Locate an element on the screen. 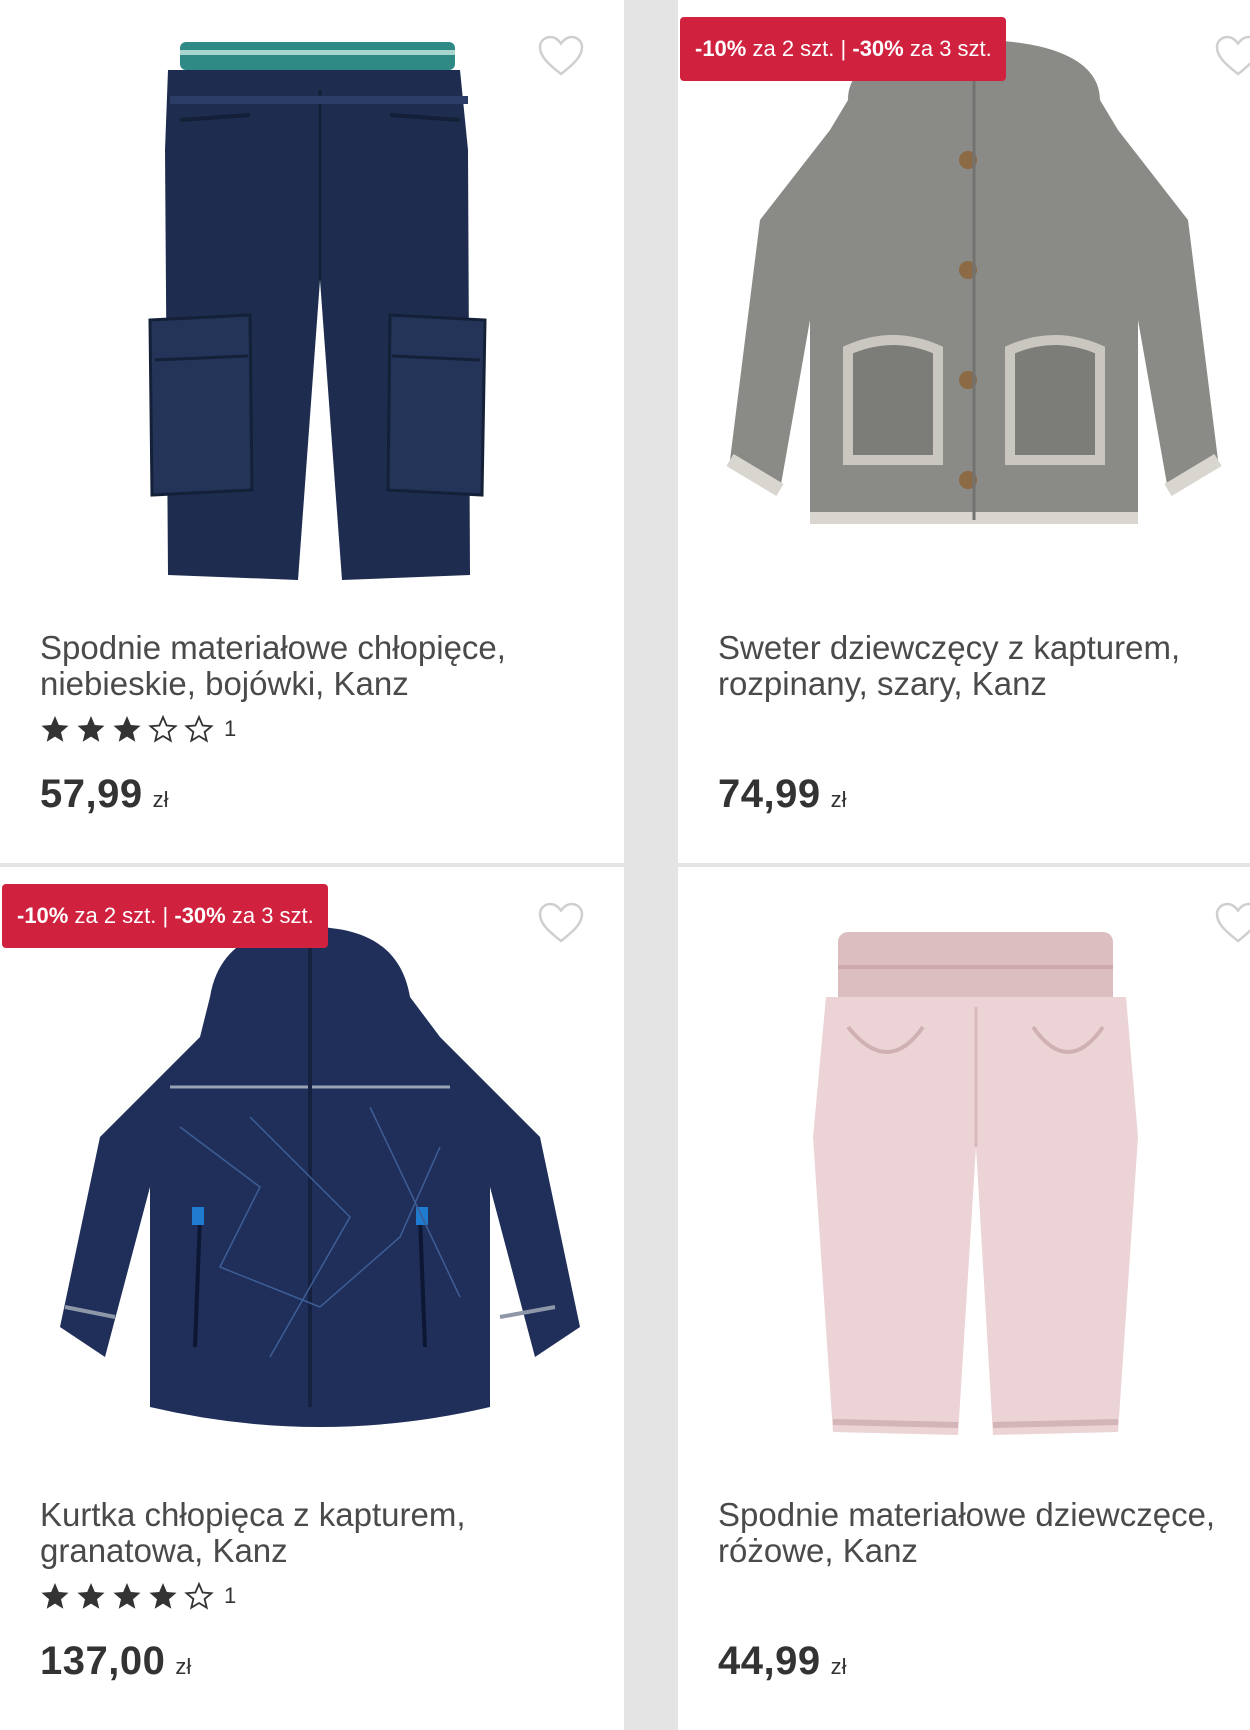 The image size is (1250, 1730). product-price: 137,00 zł is located at coordinates (116, 1661).